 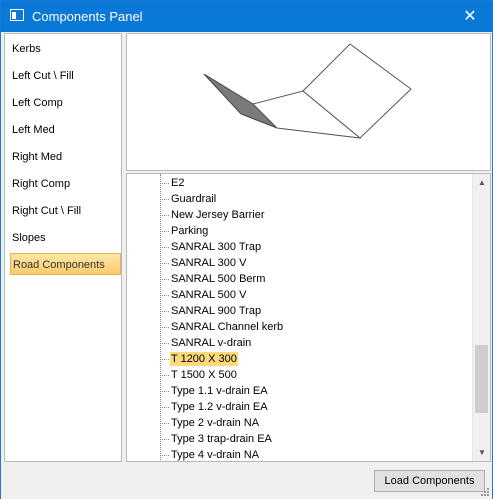 I want to click on category-item-kerbs: Kerbs, so click(x=65, y=49).